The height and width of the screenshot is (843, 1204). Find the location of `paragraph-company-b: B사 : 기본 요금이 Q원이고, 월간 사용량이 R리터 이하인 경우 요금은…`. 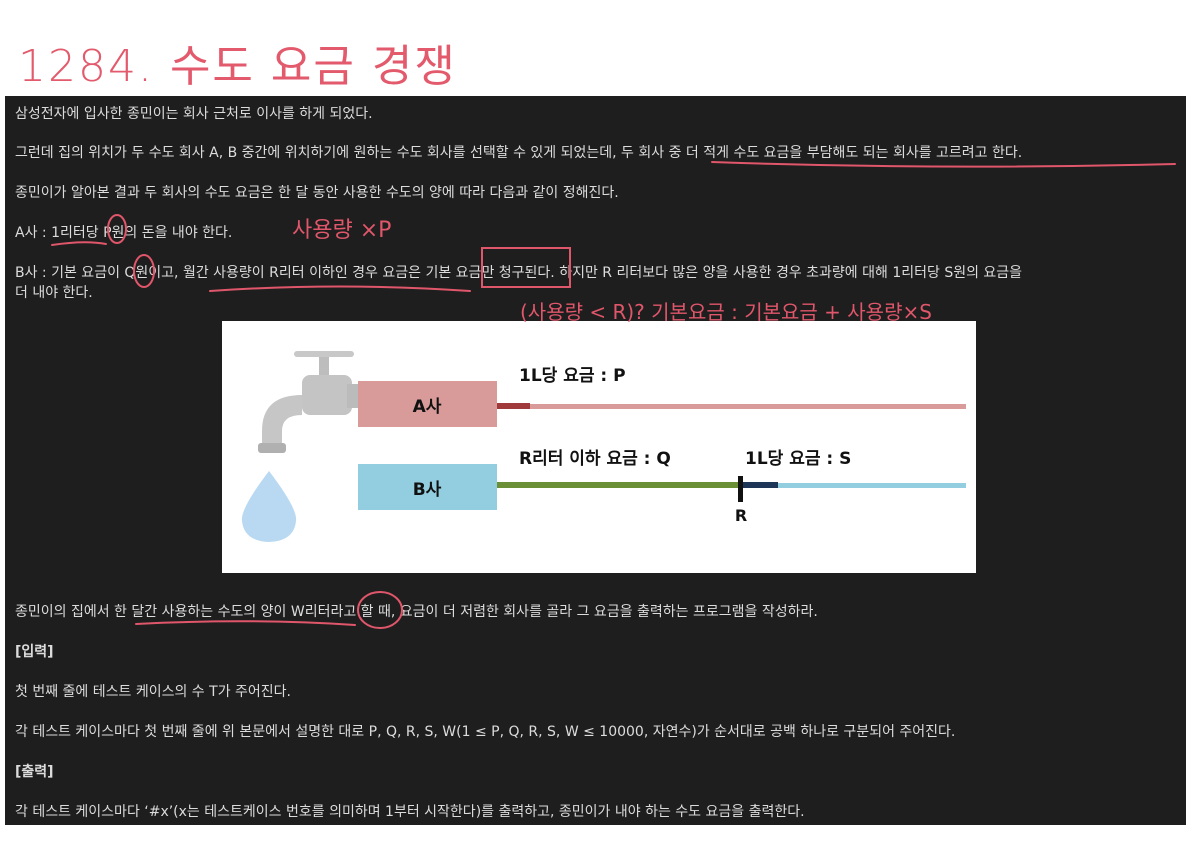

paragraph-company-b: B사 : 기본 요금이 Q원이고, 월간 사용량이 R리터 이하인 경우 요금은… is located at coordinates (519, 273).